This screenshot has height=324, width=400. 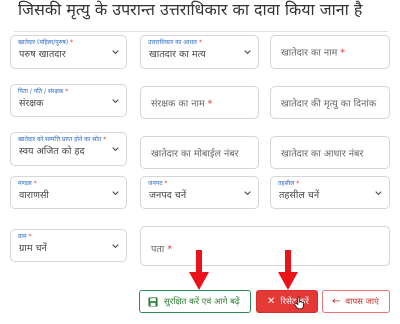 What do you see at coordinates (153, 301) in the screenshot?
I see `floppy-disk-icon` at bounding box center [153, 301].